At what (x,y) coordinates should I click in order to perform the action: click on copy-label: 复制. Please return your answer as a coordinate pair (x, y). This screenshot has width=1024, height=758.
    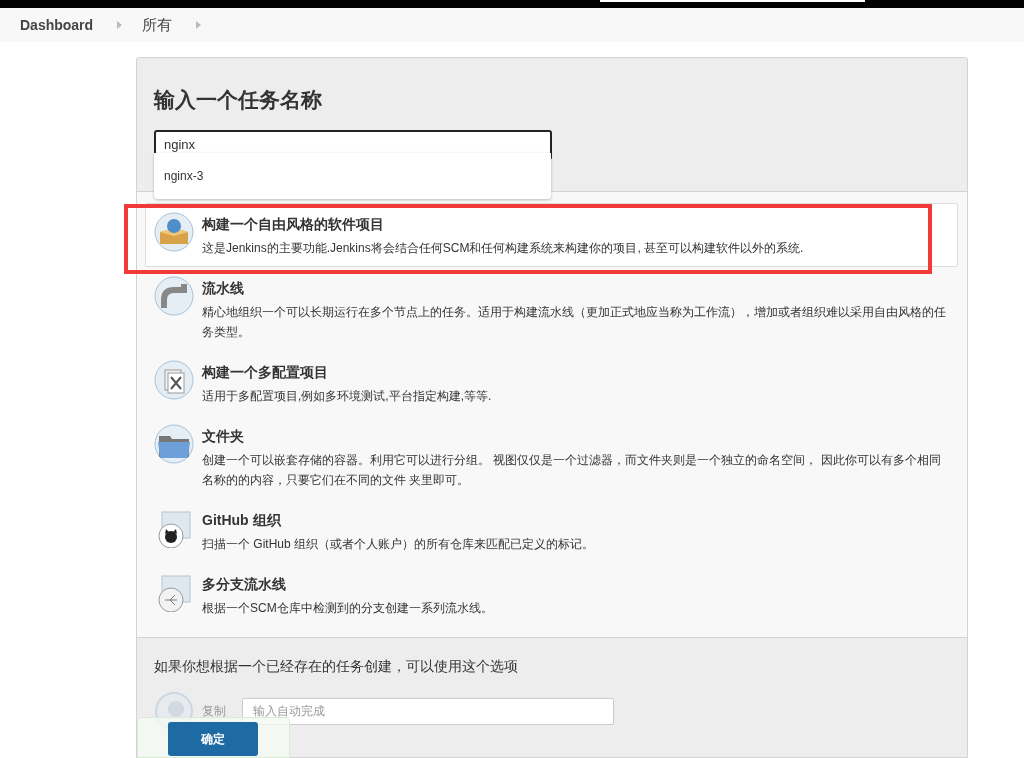
    Looking at the image, I should click on (214, 711).